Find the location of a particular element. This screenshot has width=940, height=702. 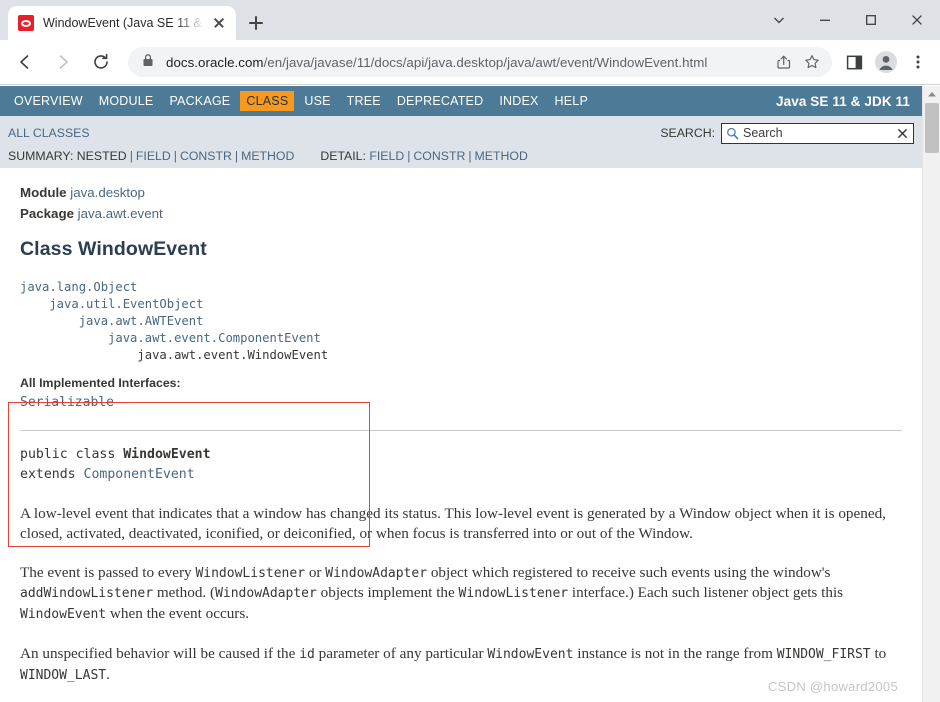

nav-item-use: USE is located at coordinates (317, 101).